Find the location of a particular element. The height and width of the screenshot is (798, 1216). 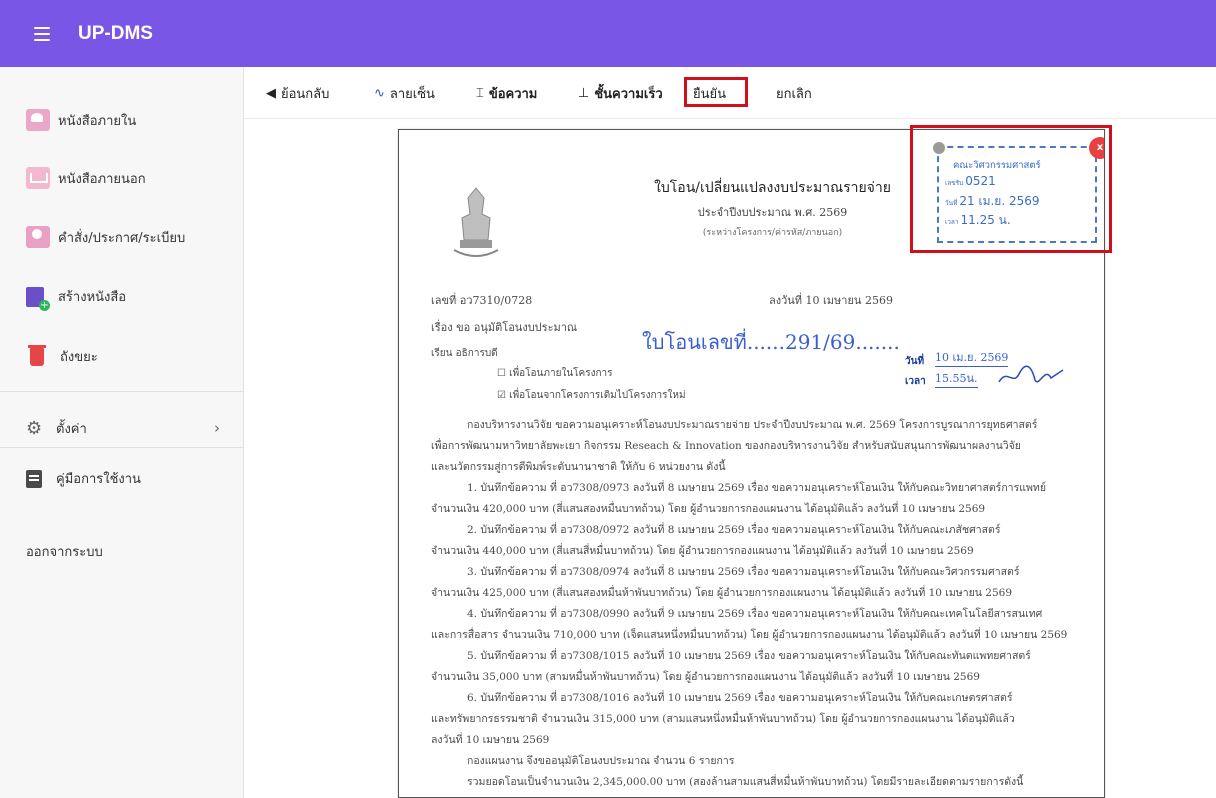

top-app-bar: UP-DMS is located at coordinates (608, 33).